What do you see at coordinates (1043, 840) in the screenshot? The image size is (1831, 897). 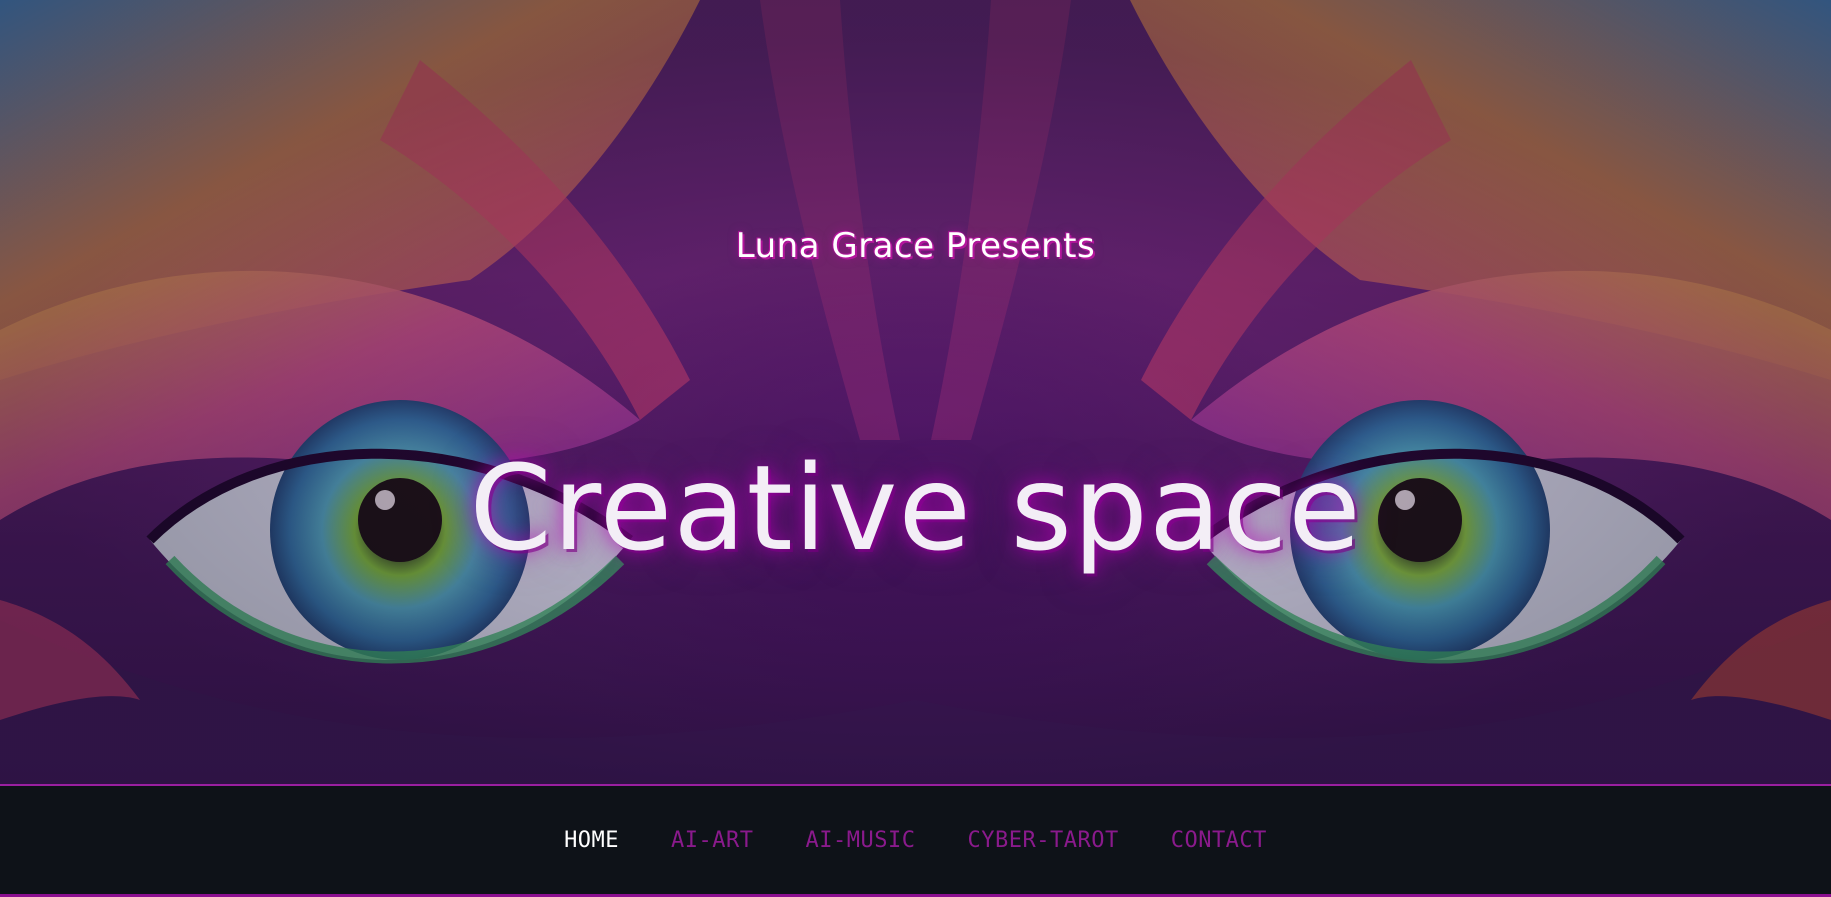 I see `nav-item-cyber-tarot: CYBER-TAROT` at bounding box center [1043, 840].